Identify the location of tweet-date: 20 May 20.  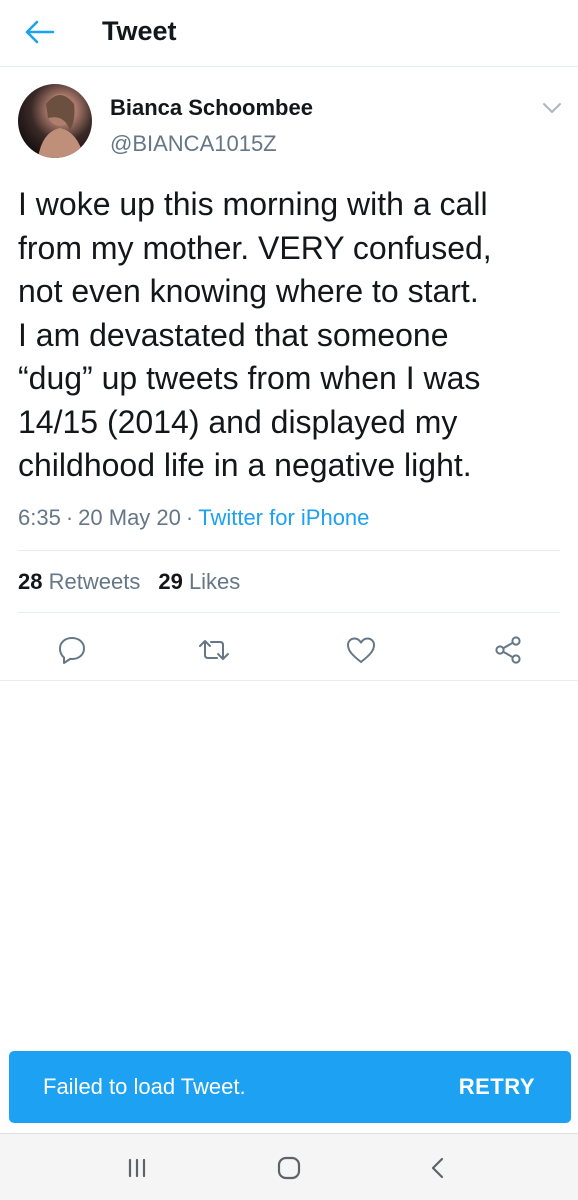
(129, 517).